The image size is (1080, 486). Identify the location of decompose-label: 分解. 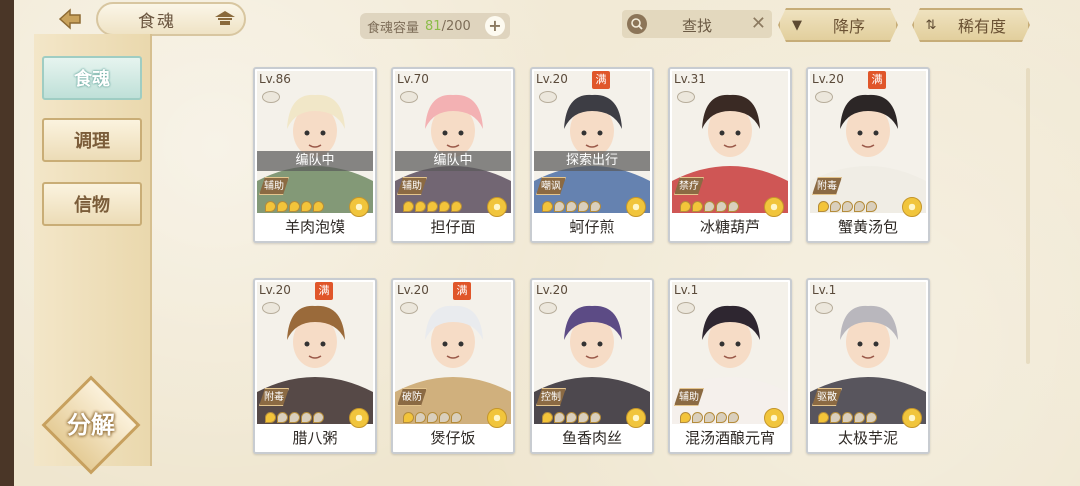
(91, 425).